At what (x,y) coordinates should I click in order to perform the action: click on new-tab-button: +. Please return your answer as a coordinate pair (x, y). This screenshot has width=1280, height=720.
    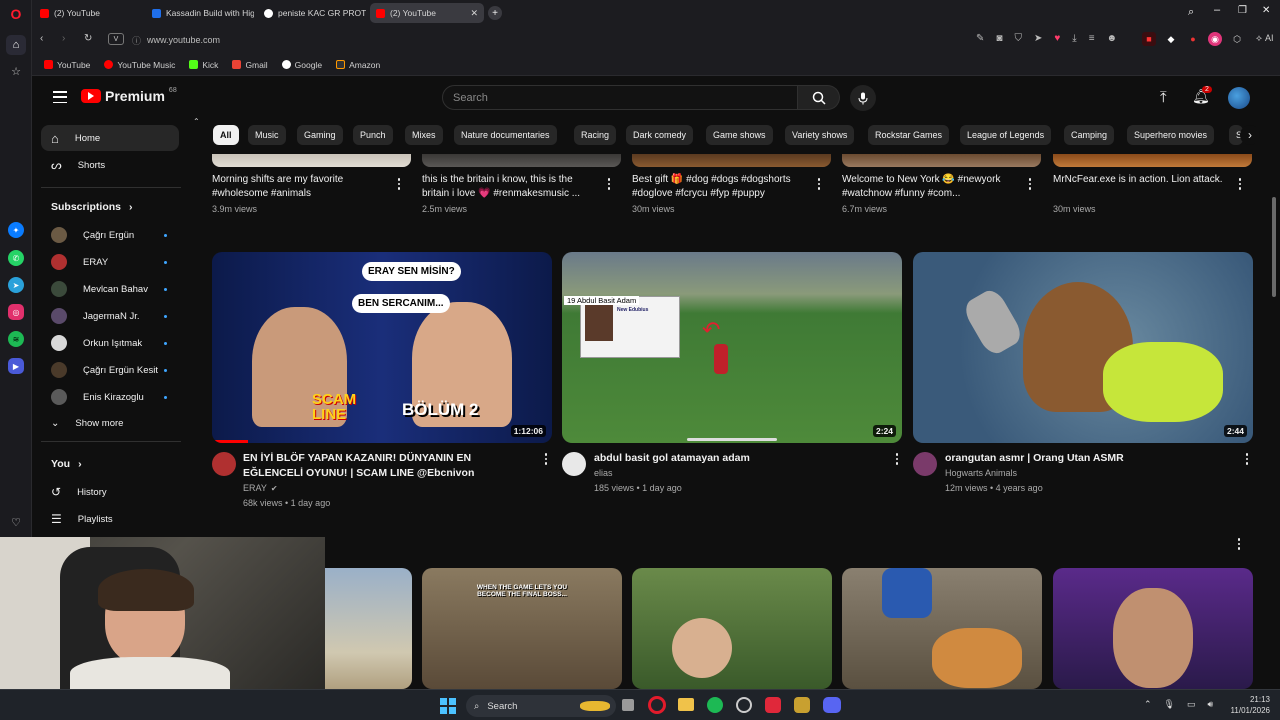
    Looking at the image, I should click on (495, 13).